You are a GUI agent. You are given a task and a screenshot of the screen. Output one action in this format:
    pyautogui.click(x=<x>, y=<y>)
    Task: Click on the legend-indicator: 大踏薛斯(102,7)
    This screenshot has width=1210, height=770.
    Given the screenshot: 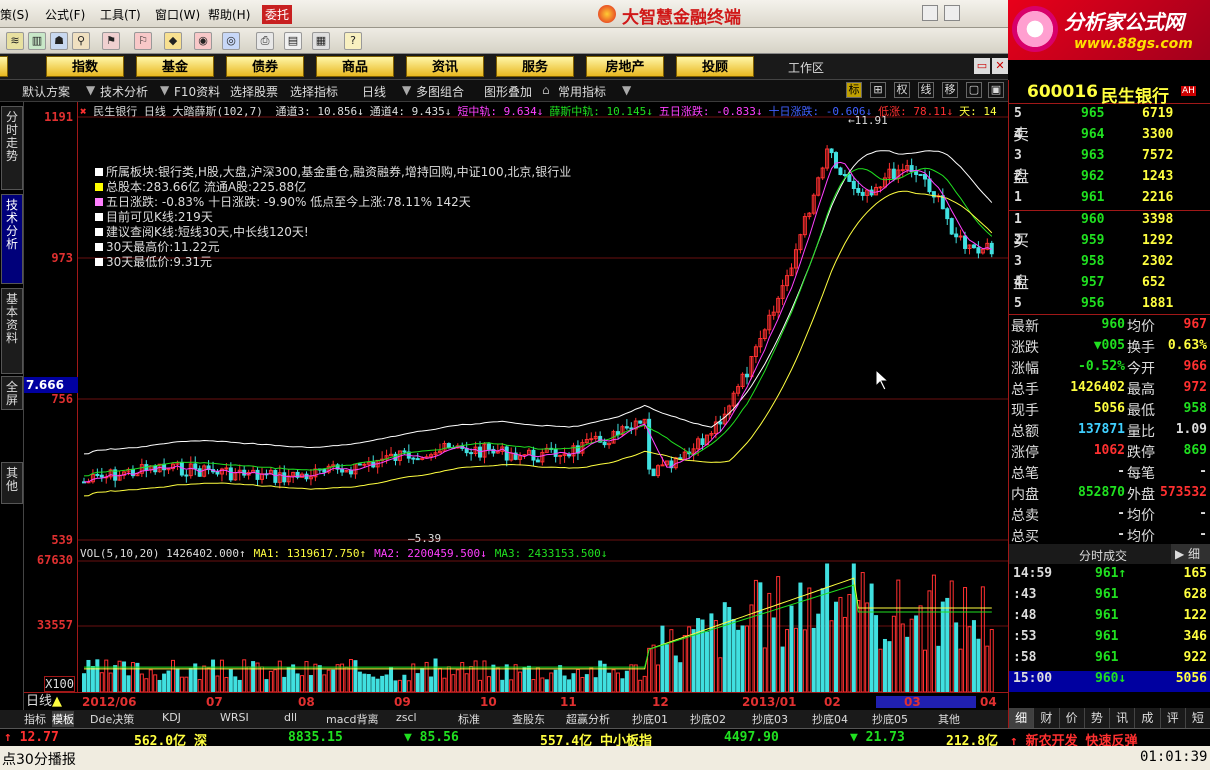 What is the action you would take?
    pyautogui.click(x=218, y=111)
    